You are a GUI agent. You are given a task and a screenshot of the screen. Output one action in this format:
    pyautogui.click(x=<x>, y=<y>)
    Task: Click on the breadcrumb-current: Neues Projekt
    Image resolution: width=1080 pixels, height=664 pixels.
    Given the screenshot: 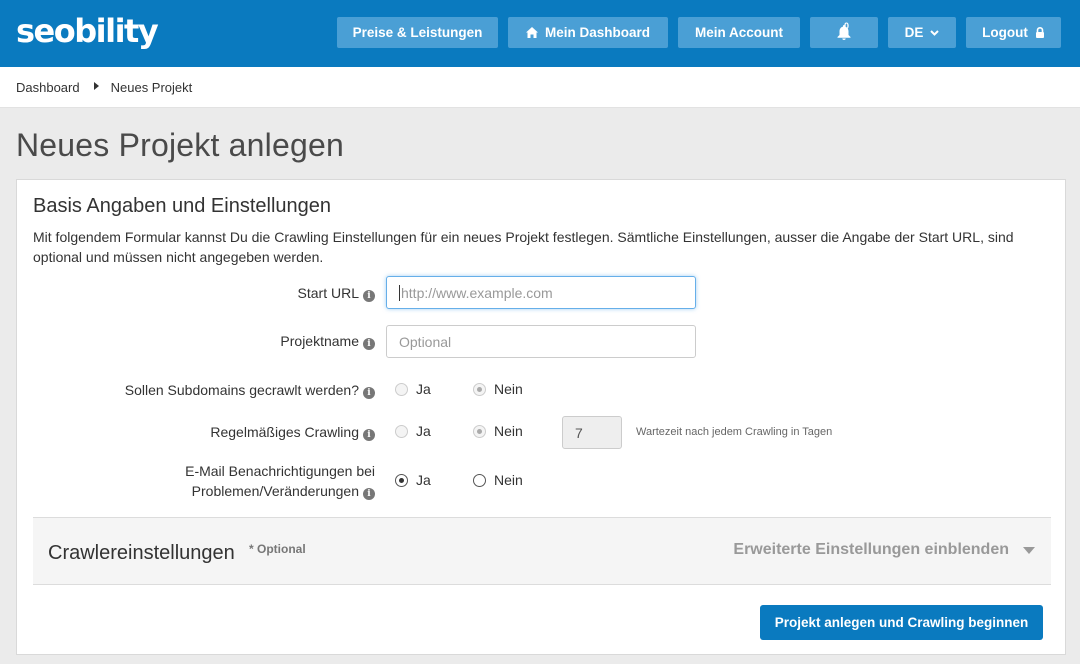 What is the action you would take?
    pyautogui.click(x=151, y=87)
    